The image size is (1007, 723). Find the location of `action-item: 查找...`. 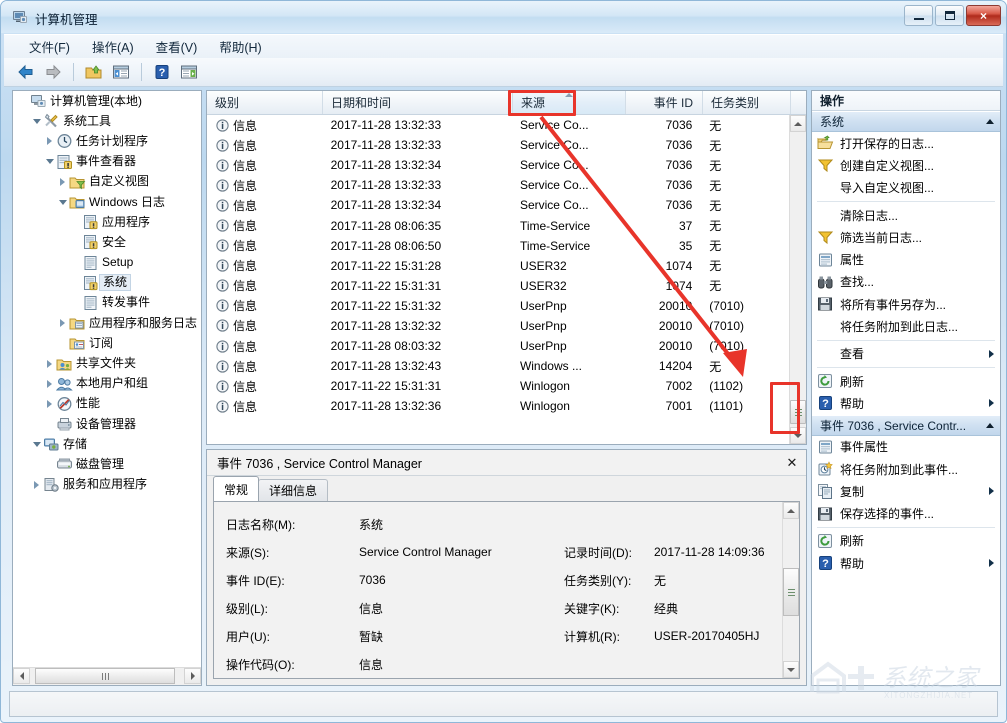

action-item: 查找... is located at coordinates (906, 282).